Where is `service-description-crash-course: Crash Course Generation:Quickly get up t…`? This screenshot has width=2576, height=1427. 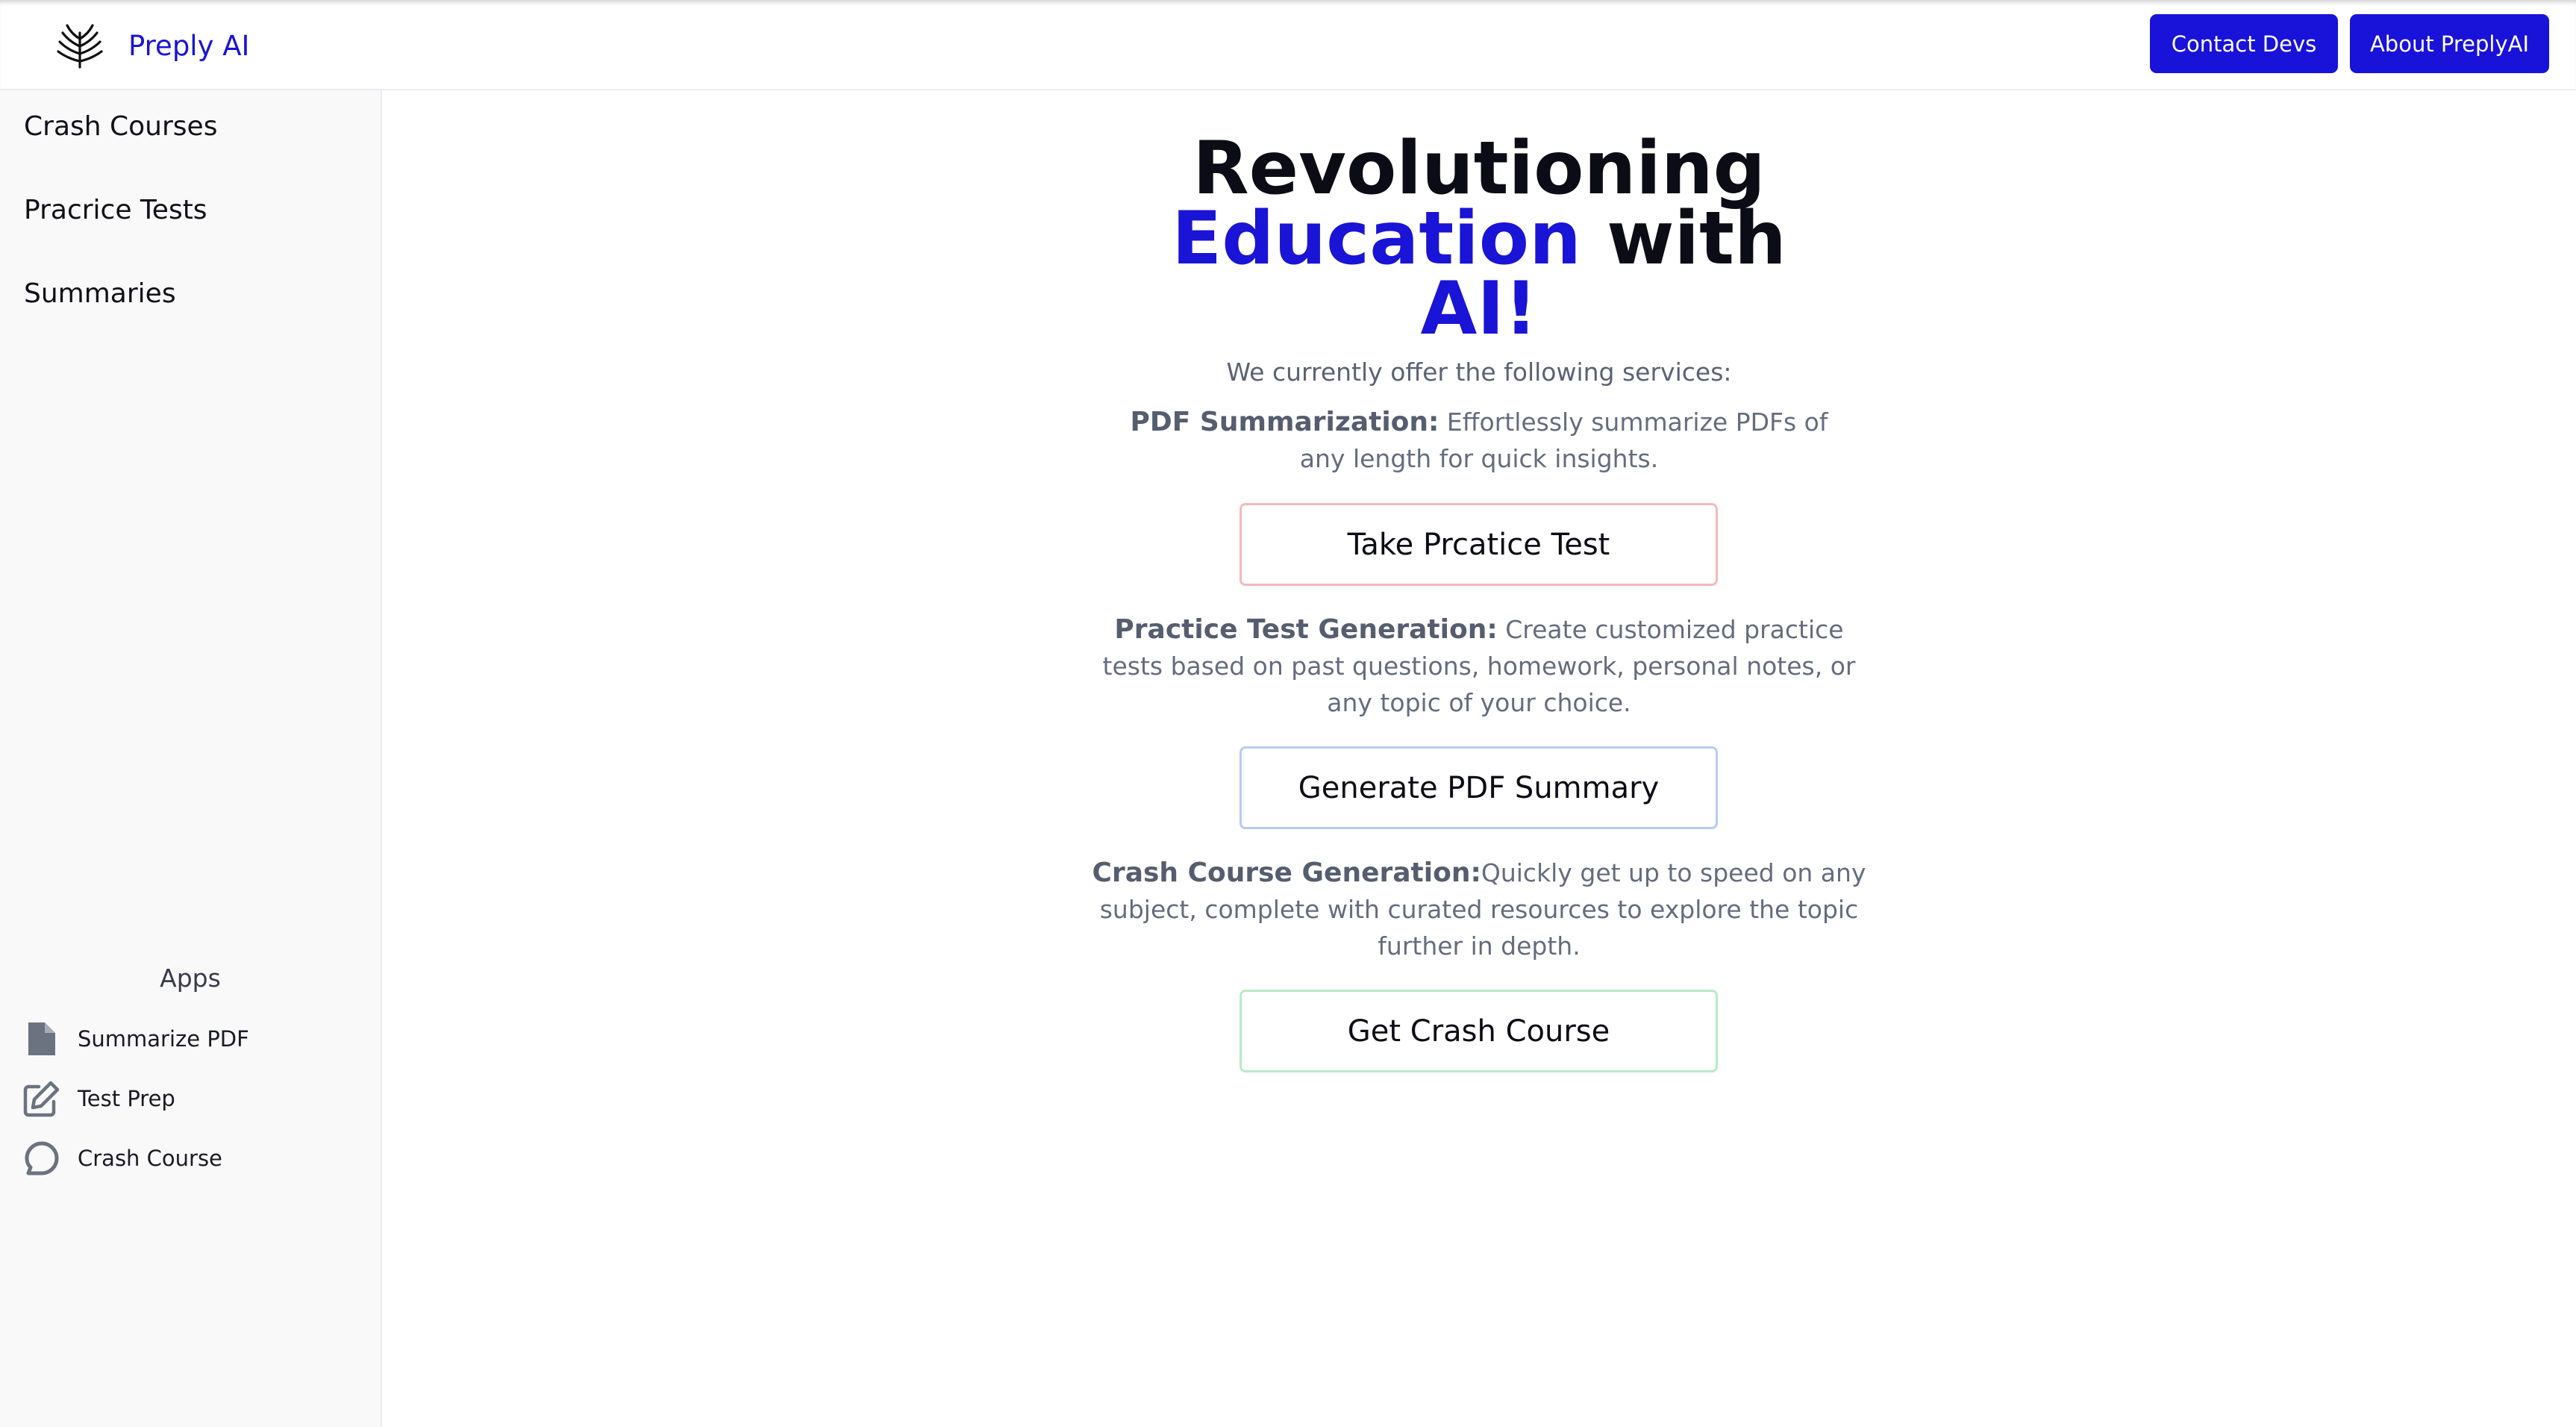
service-description-crash-course: Crash Course Generation:Quickly get up t… is located at coordinates (1479, 909).